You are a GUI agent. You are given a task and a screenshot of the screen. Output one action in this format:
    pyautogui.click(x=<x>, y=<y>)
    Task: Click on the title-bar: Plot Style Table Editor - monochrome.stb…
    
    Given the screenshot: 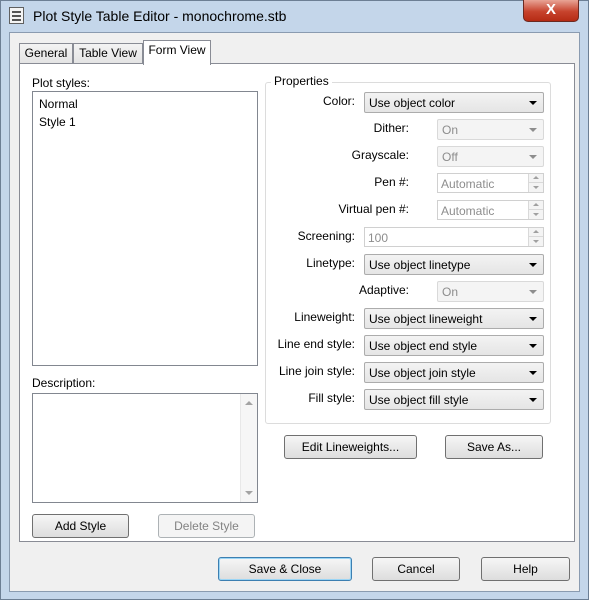 What is the action you would take?
    pyautogui.click(x=294, y=16)
    